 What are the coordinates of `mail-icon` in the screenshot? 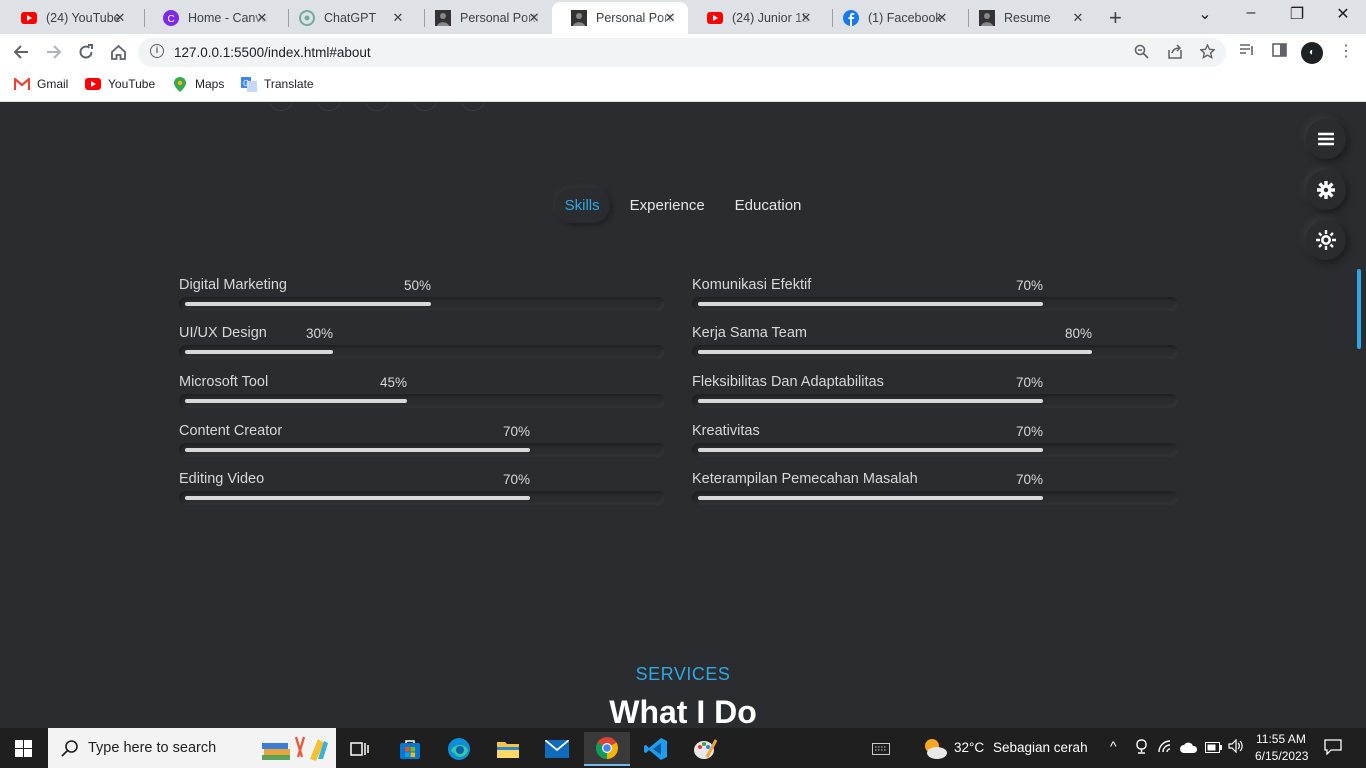 It's located at (557, 749).